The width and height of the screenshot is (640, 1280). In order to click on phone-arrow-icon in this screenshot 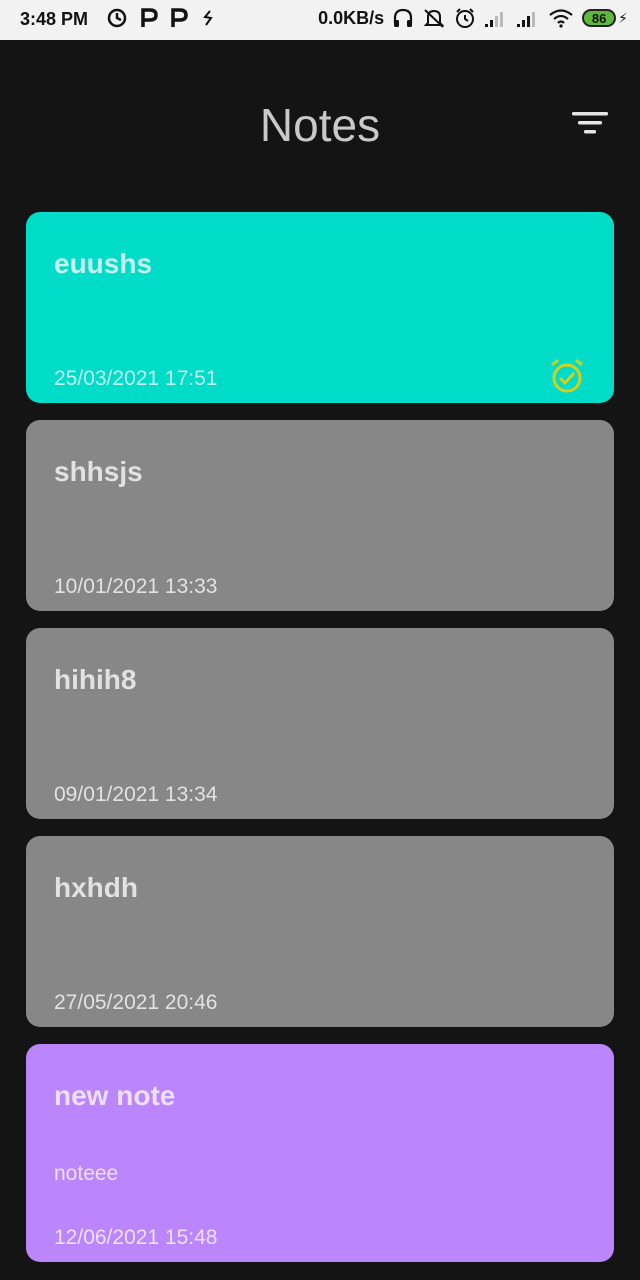, I will do `click(208, 18)`.